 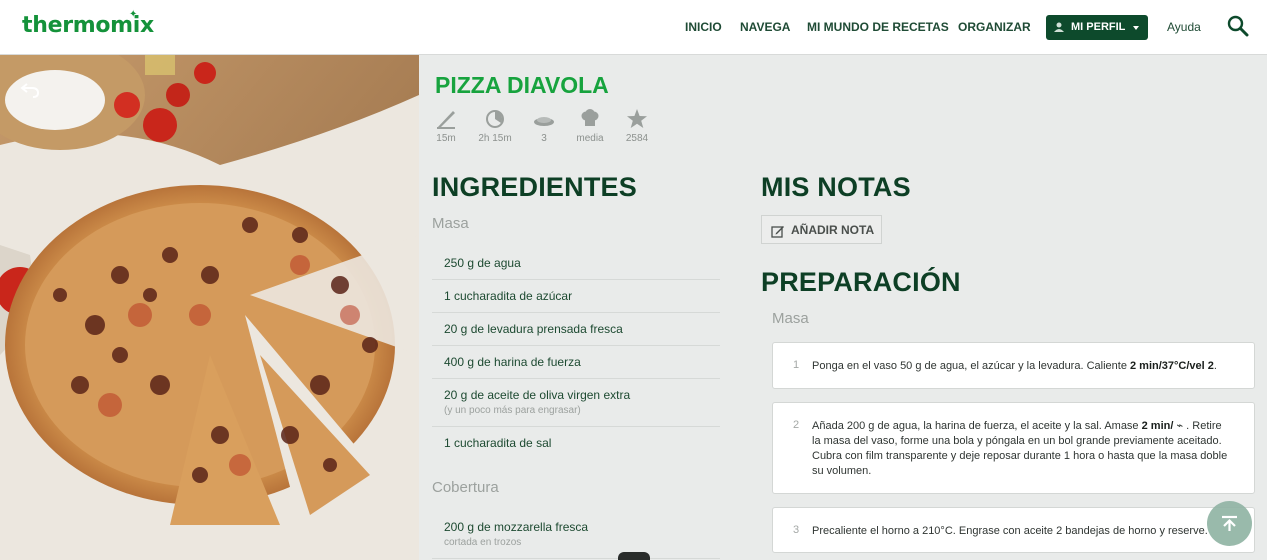 I want to click on ingredient-text: 20 g de aceite de oliva virgen extra, so click(x=537, y=395).